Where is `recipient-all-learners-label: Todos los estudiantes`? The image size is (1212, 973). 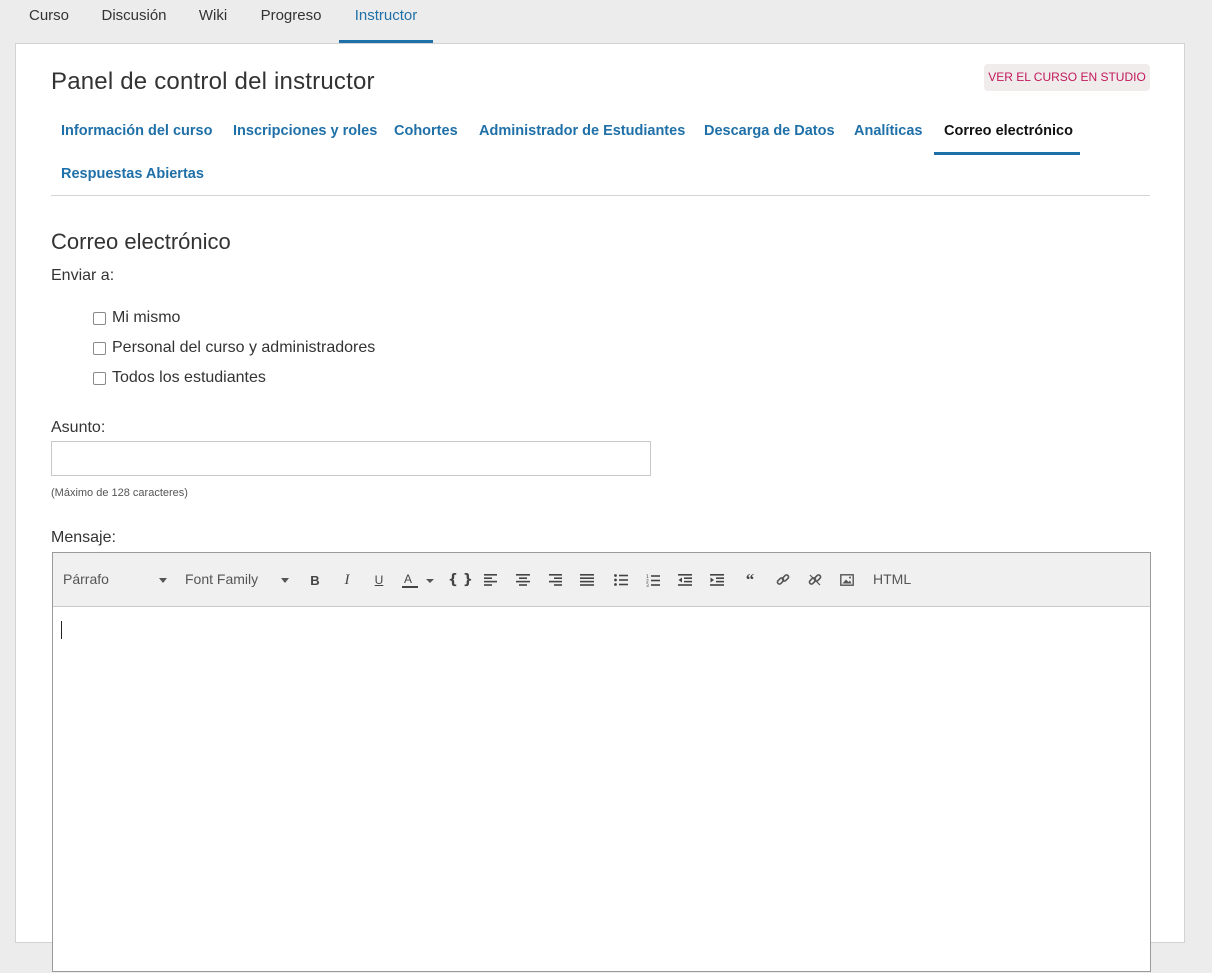 recipient-all-learners-label: Todos los estudiantes is located at coordinates (189, 377).